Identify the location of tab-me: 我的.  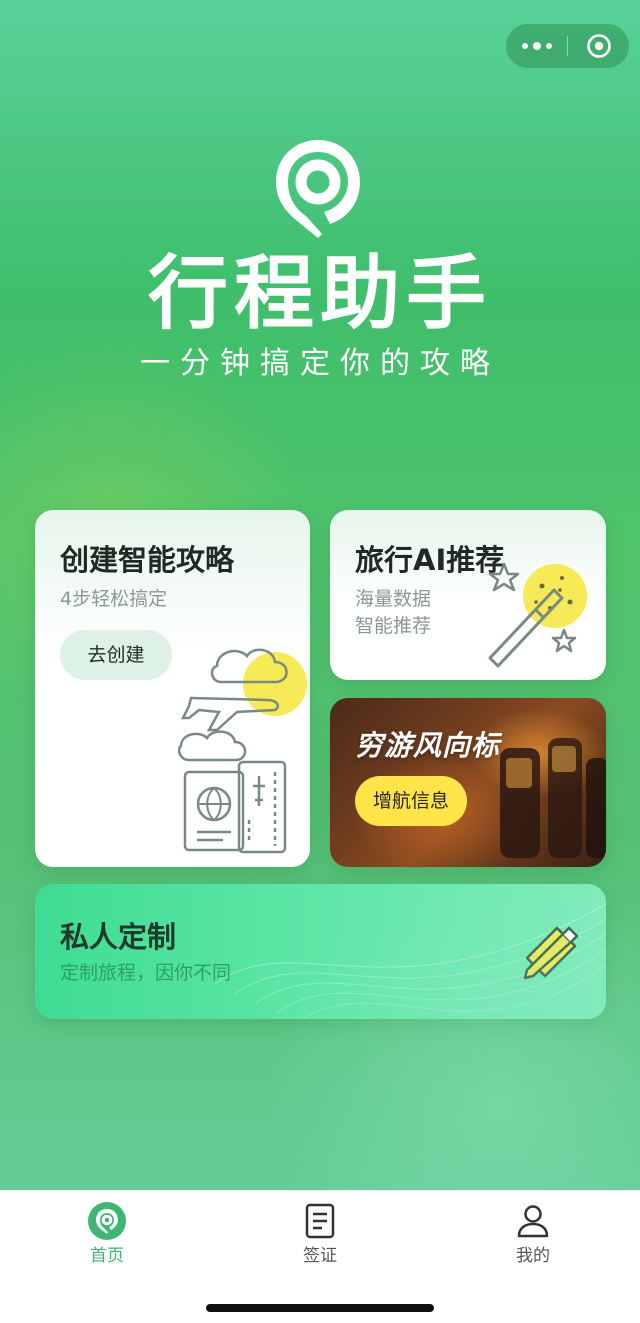
(533, 1236).